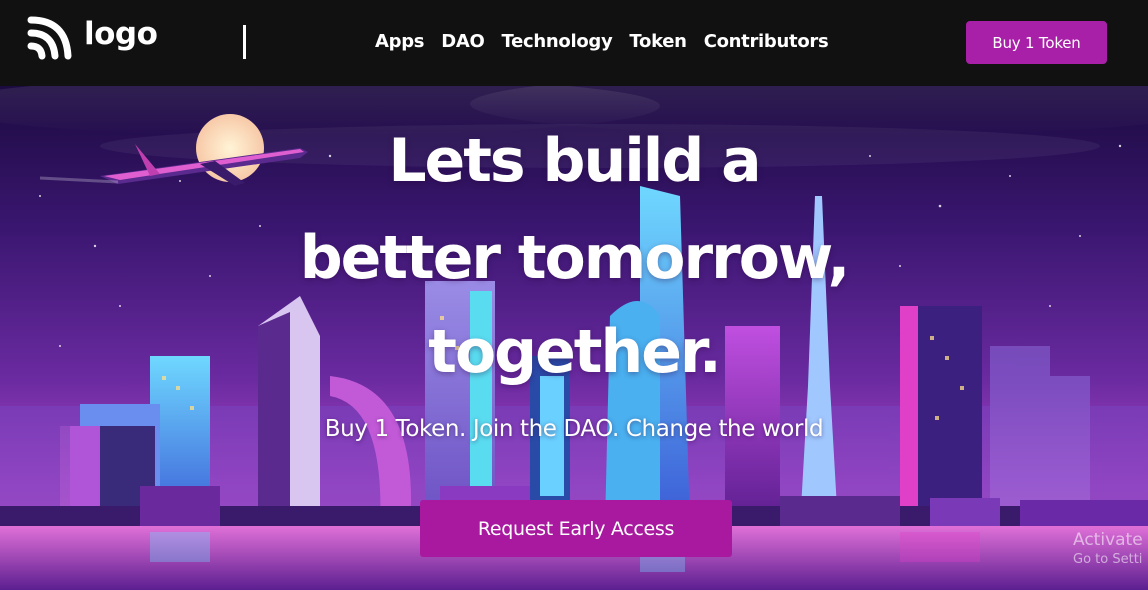  Describe the element at coordinates (400, 42) in the screenshot. I see `nav-apps: Apps` at that location.